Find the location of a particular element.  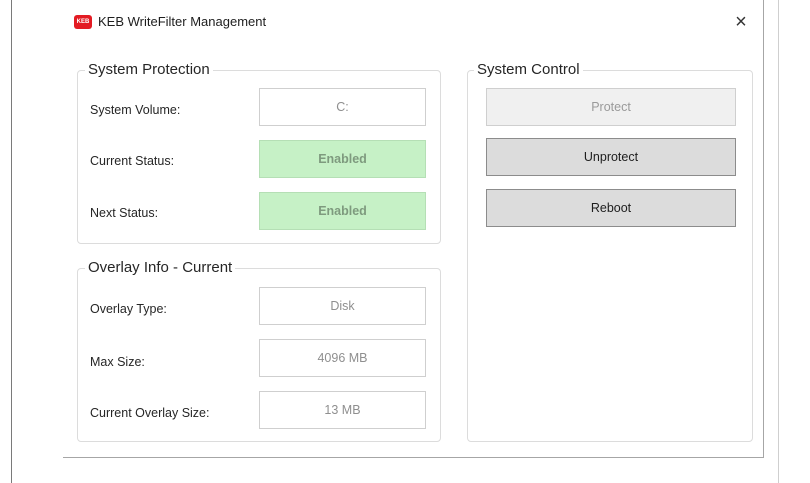

system-protection-title: System Protection is located at coordinates (149, 70).